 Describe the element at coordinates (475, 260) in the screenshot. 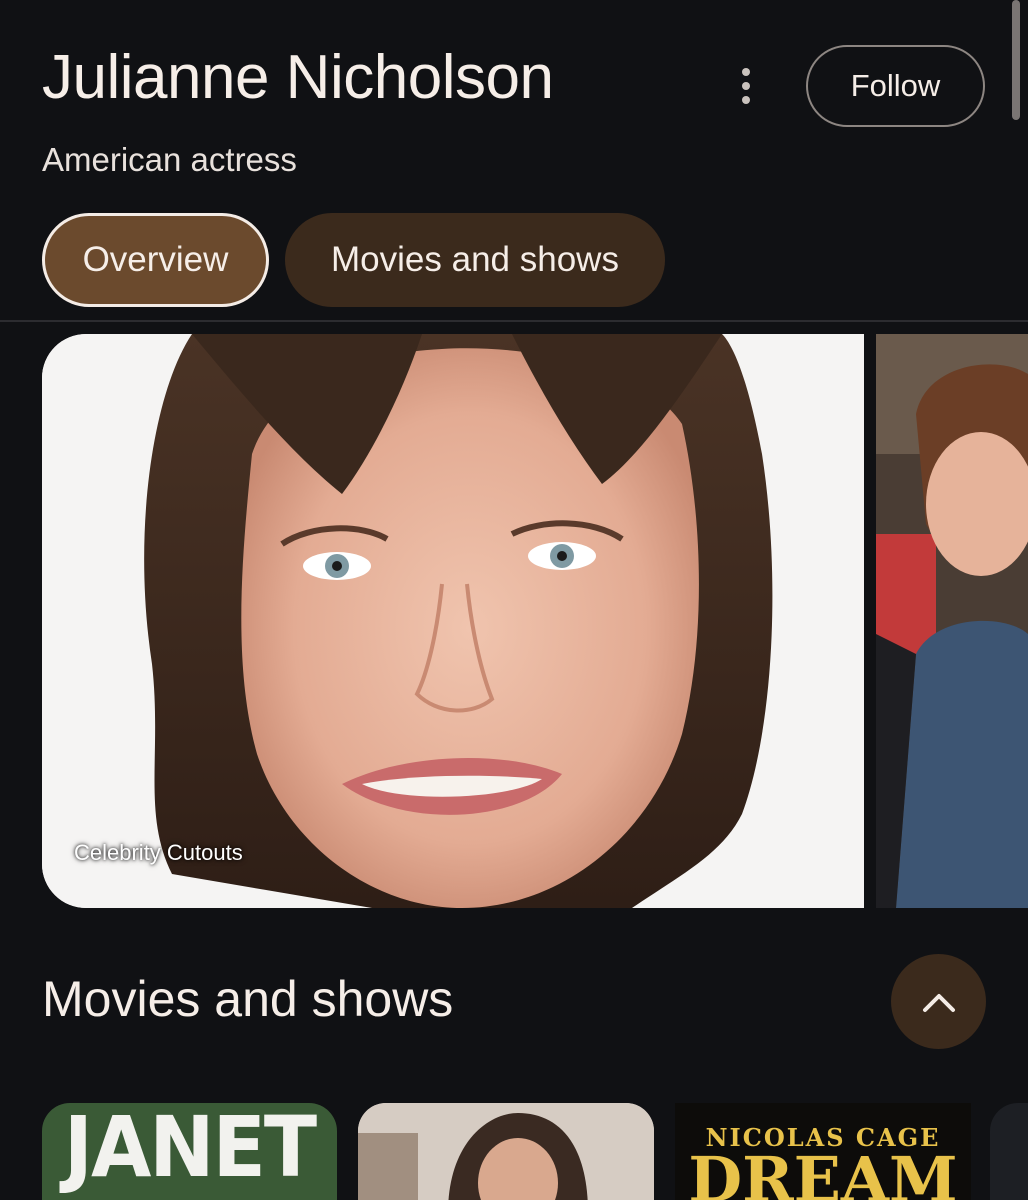

I see `tab-movies-and-shows: Movies and shows` at that location.